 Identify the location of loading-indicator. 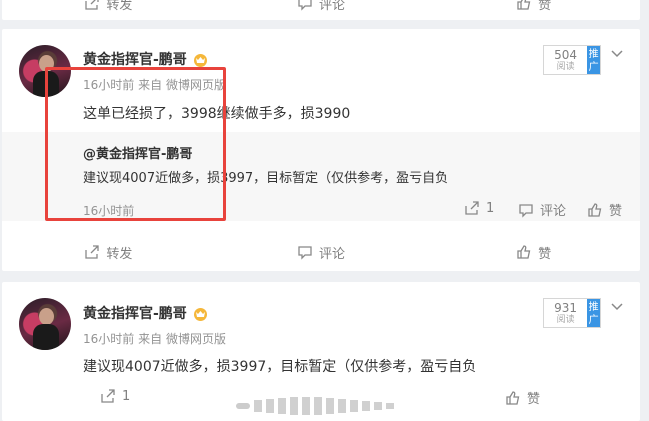
(315, 406).